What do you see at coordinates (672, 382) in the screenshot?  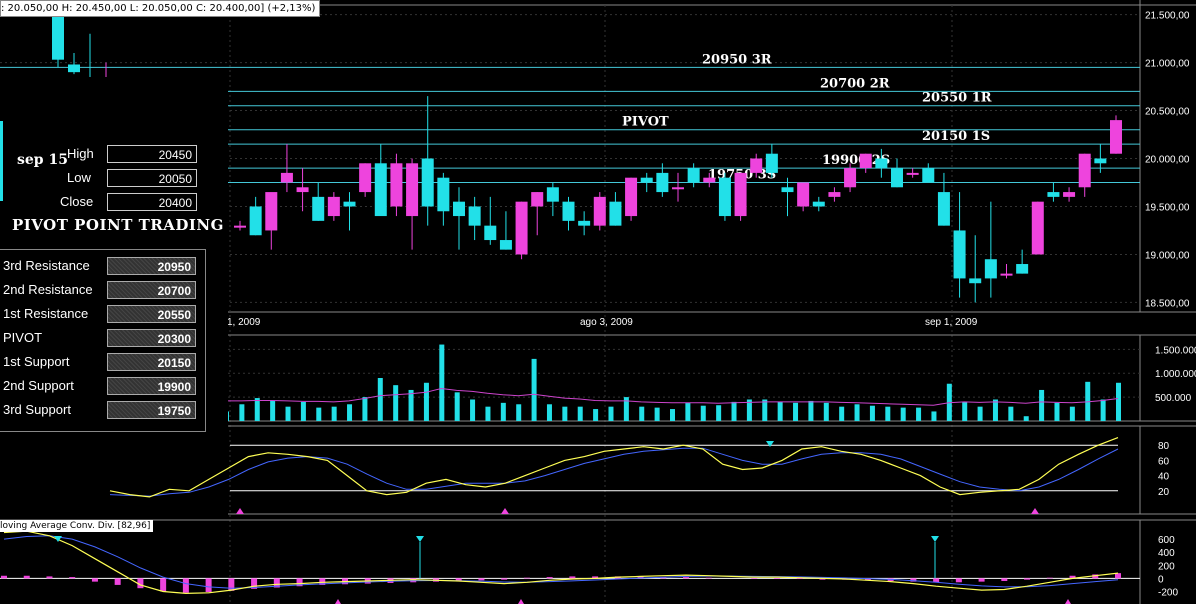 I see `volume-series` at bounding box center [672, 382].